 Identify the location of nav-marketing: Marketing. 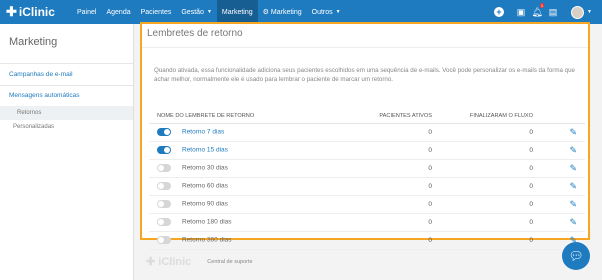
(237, 12).